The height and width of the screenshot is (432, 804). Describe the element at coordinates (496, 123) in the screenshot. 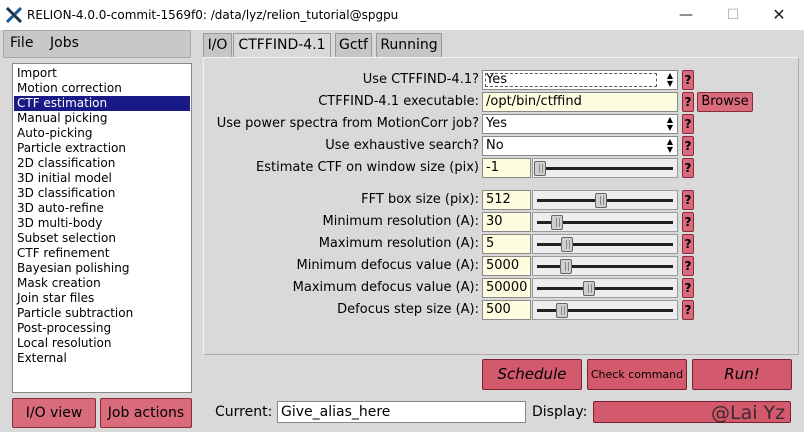

I see `use-power-spectra-value: Yes` at that location.